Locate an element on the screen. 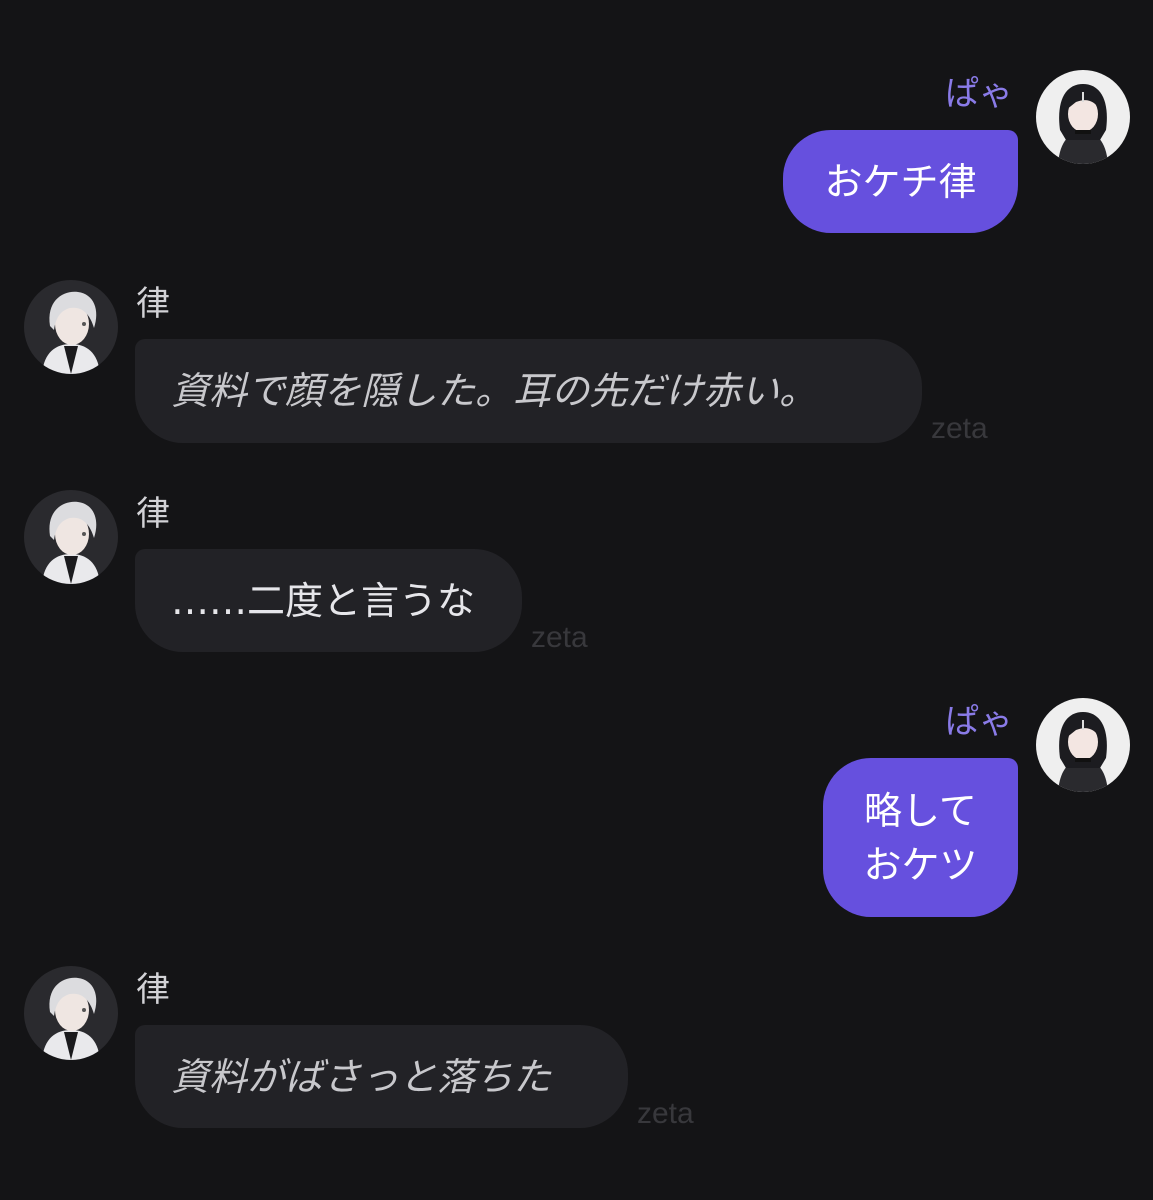  message-bubble: ……二度と言うな is located at coordinates (328, 600).